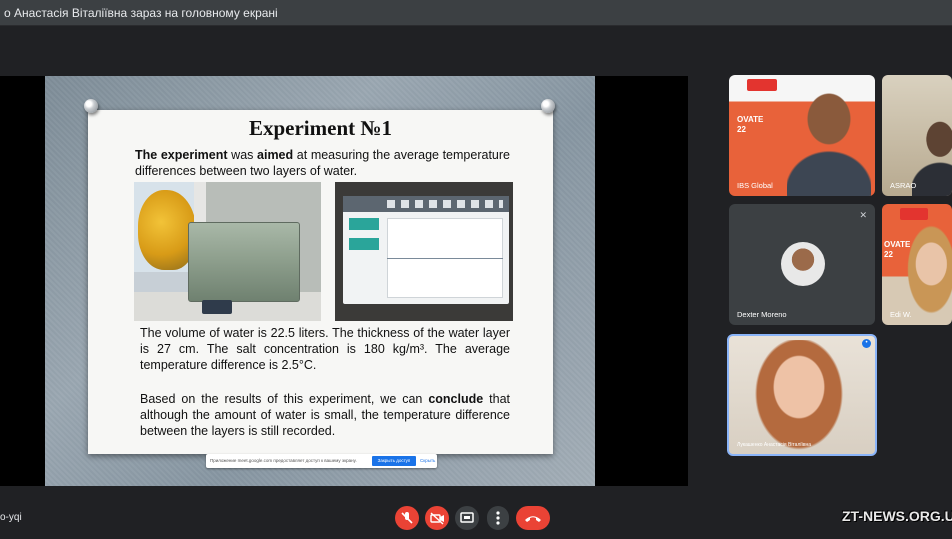 Image resolution: width=952 pixels, height=539 pixels. What do you see at coordinates (901, 314) in the screenshot?
I see `participant-name: Edi W.` at bounding box center [901, 314].